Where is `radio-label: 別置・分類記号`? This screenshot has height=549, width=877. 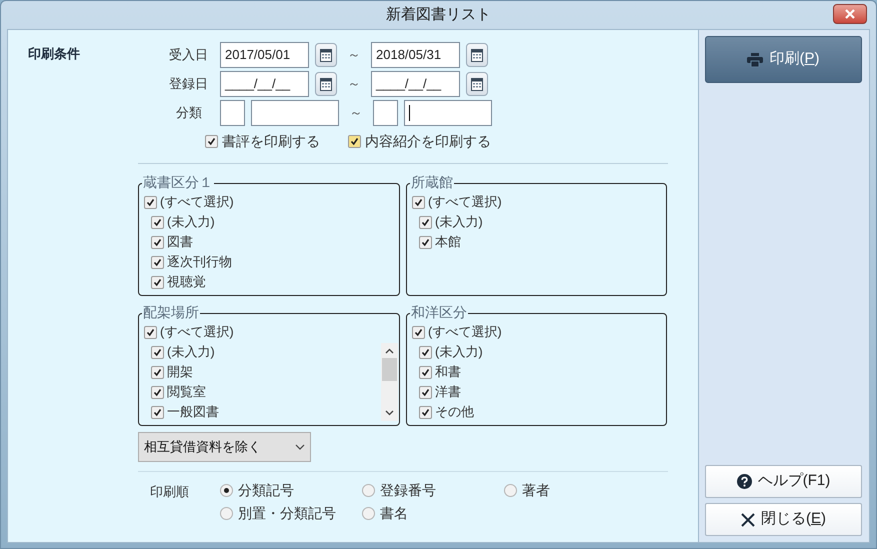 radio-label: 別置・分類記号 is located at coordinates (287, 513).